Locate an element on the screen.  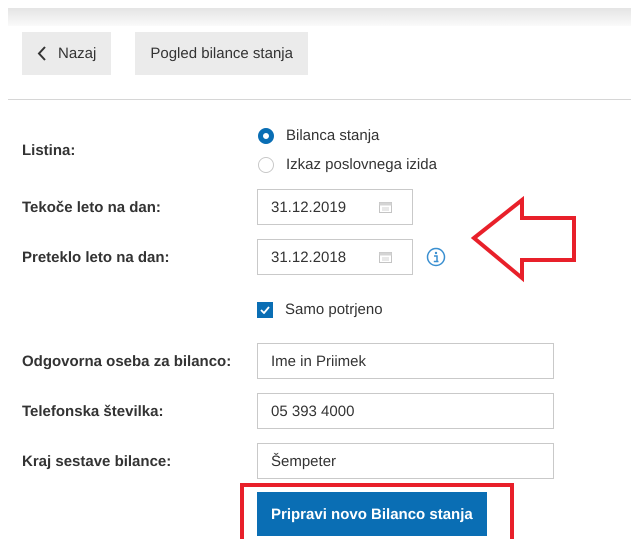
field-label: Listina: is located at coordinates (49, 150).